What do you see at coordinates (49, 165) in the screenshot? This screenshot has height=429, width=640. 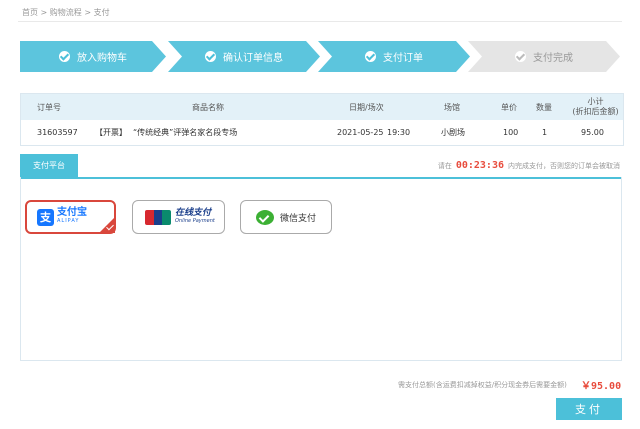 I see `tab-payment-platform: 支付平台` at bounding box center [49, 165].